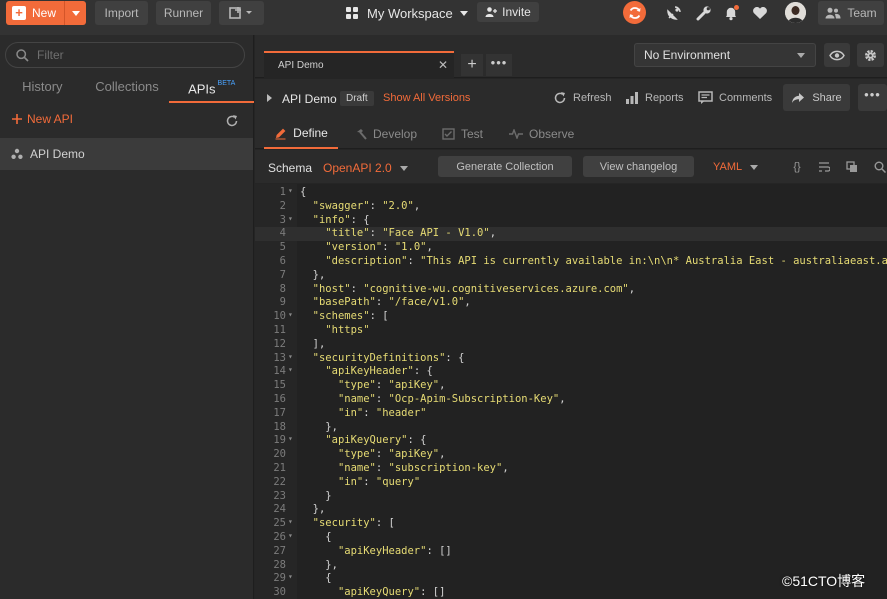 Image resolution: width=887 pixels, height=599 pixels. What do you see at coordinates (837, 55) in the screenshot?
I see `environment-quick-look-button` at bounding box center [837, 55].